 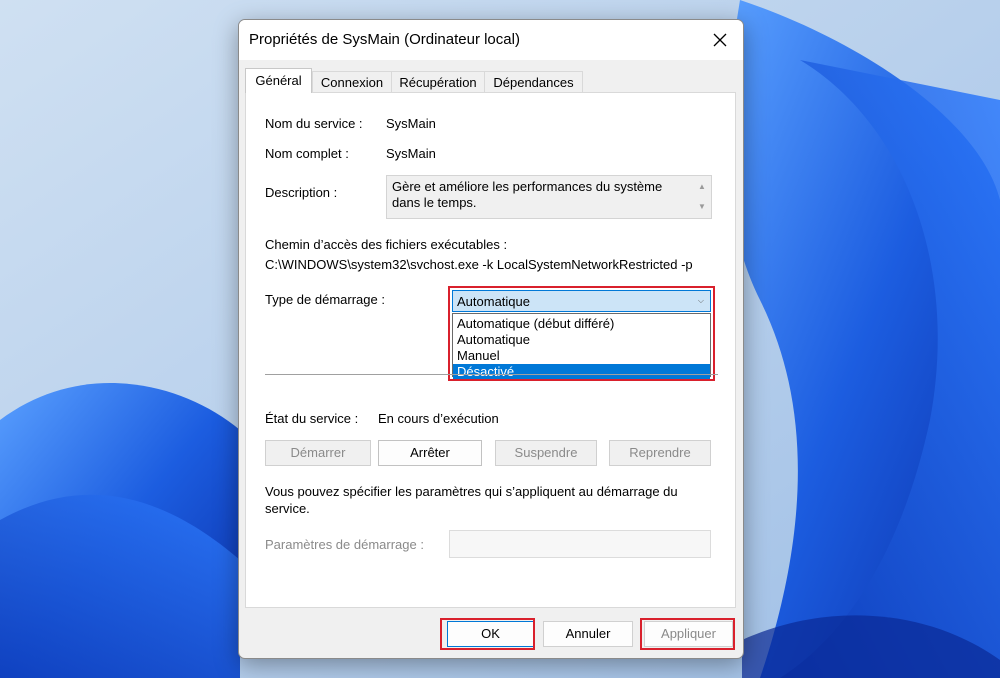 What do you see at coordinates (687, 634) in the screenshot?
I see `apply-button-highlight` at bounding box center [687, 634].